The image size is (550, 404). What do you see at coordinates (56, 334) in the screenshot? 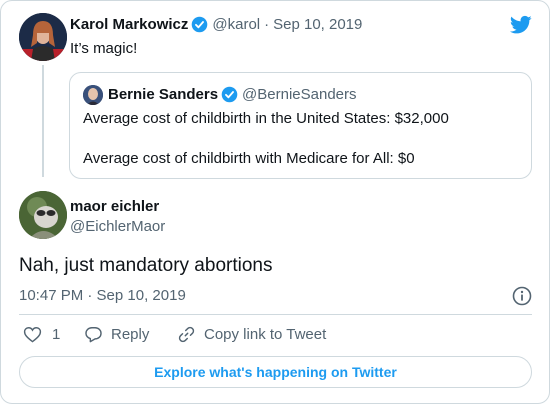
I see `like-count: 1` at bounding box center [56, 334].